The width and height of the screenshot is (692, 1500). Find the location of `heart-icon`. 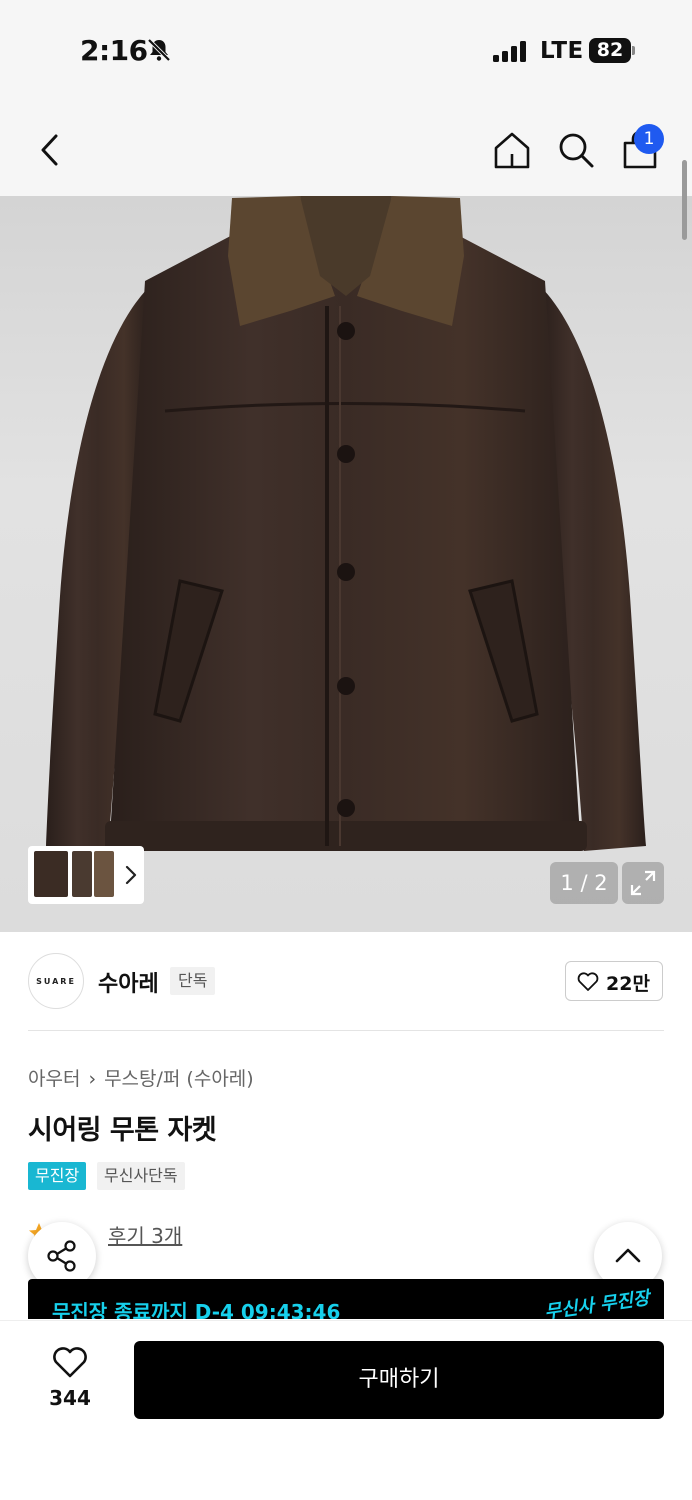

heart-icon is located at coordinates (588, 981).